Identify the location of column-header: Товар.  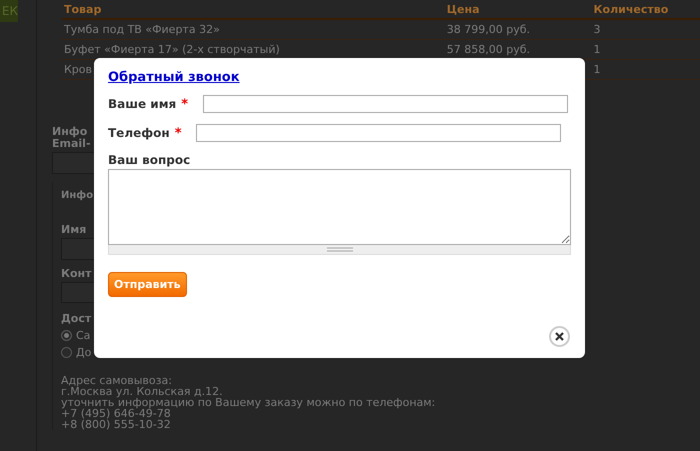
(253, 9).